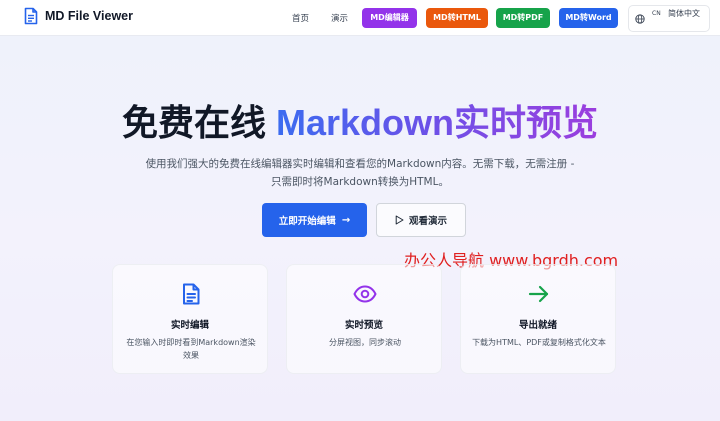 Image resolution: width=720 pixels, height=421 pixels. I want to click on feature-card-live-preview: 实时预览 分屏视图，同步滚动, so click(364, 319).